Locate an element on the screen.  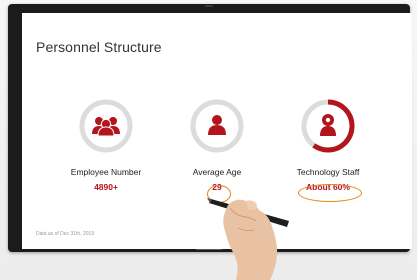
stat-technology-staff: Technology Staff About 60% is located at coordinates (328, 145).